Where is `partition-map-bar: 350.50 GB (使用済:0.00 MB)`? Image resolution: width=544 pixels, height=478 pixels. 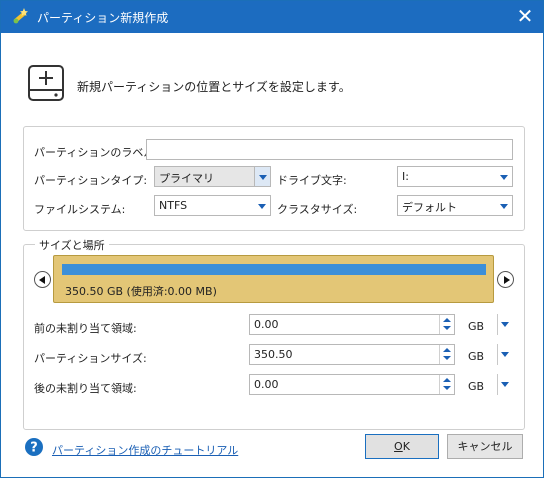
partition-map-bar: 350.50 GB (使用済:0.00 MB) is located at coordinates (273, 279).